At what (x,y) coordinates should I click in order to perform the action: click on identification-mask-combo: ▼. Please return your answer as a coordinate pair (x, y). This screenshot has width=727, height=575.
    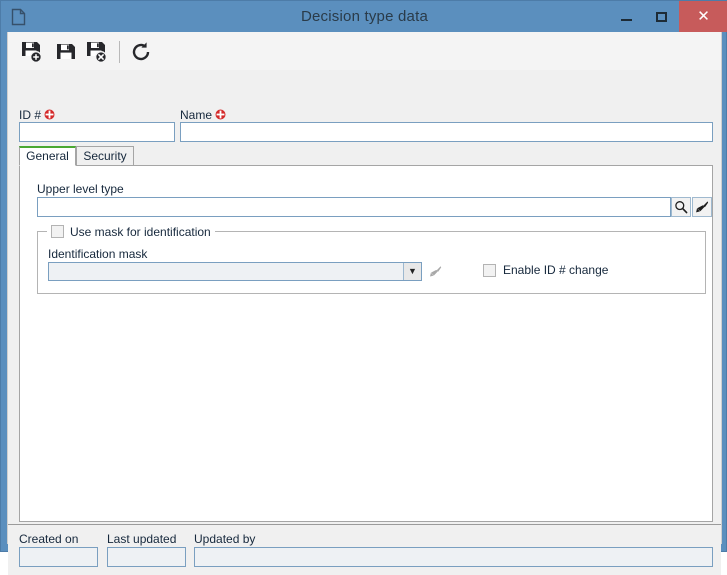
    Looking at the image, I should click on (235, 271).